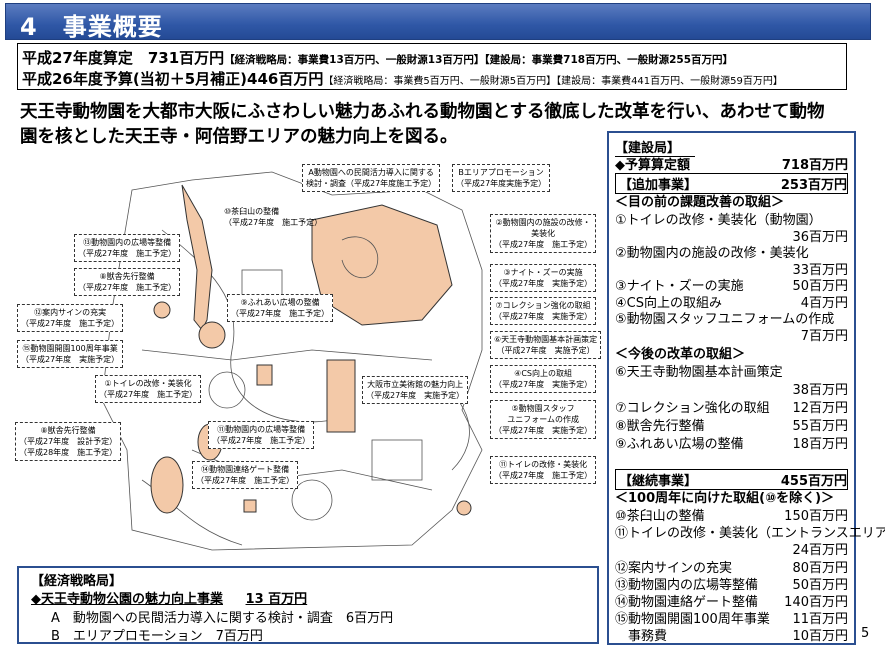 This screenshot has width=885, height=652. I want to click on river-strip, so click(197, 257).